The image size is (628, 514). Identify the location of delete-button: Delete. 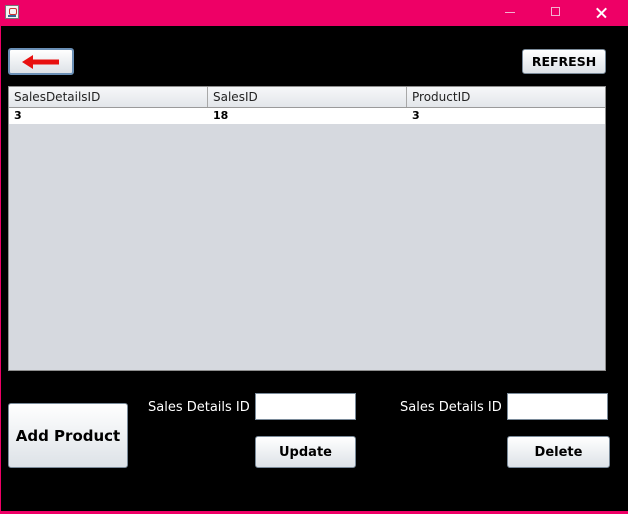
(558, 452).